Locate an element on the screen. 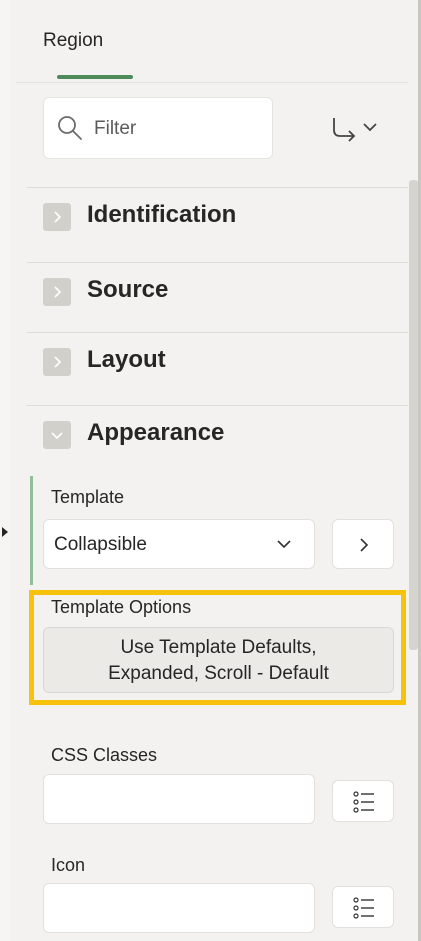 The image size is (421, 941). css-classes-list-button is located at coordinates (363, 801).